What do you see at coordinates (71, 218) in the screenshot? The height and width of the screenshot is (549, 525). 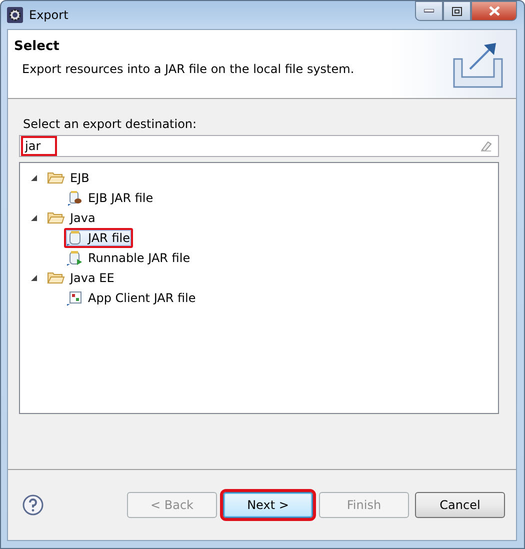 I see `tree-item: Java` at bounding box center [71, 218].